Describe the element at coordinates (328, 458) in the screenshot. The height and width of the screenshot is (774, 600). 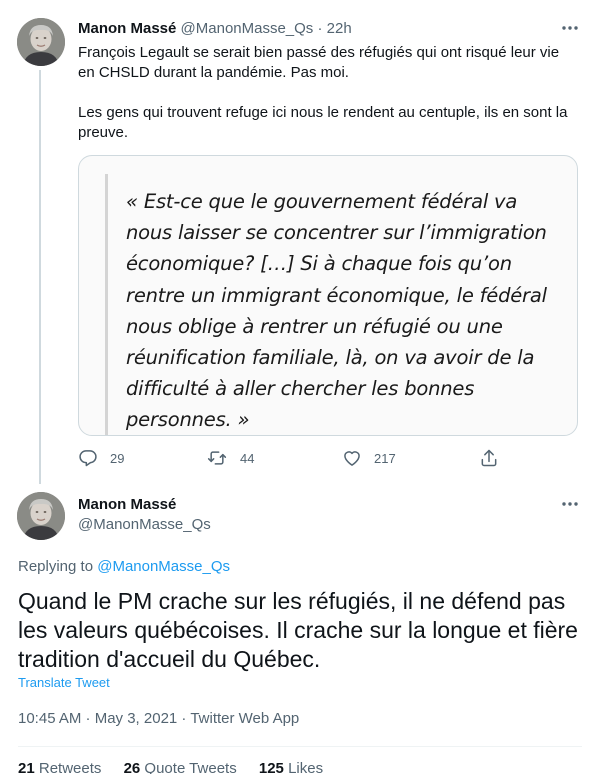
I see `tweet-actions: 29 44 217` at that location.